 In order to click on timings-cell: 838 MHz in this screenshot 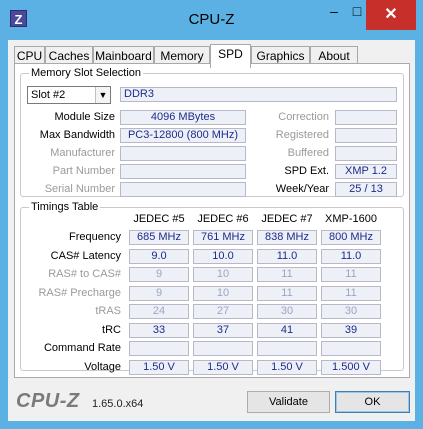, I will do `click(287, 237)`.